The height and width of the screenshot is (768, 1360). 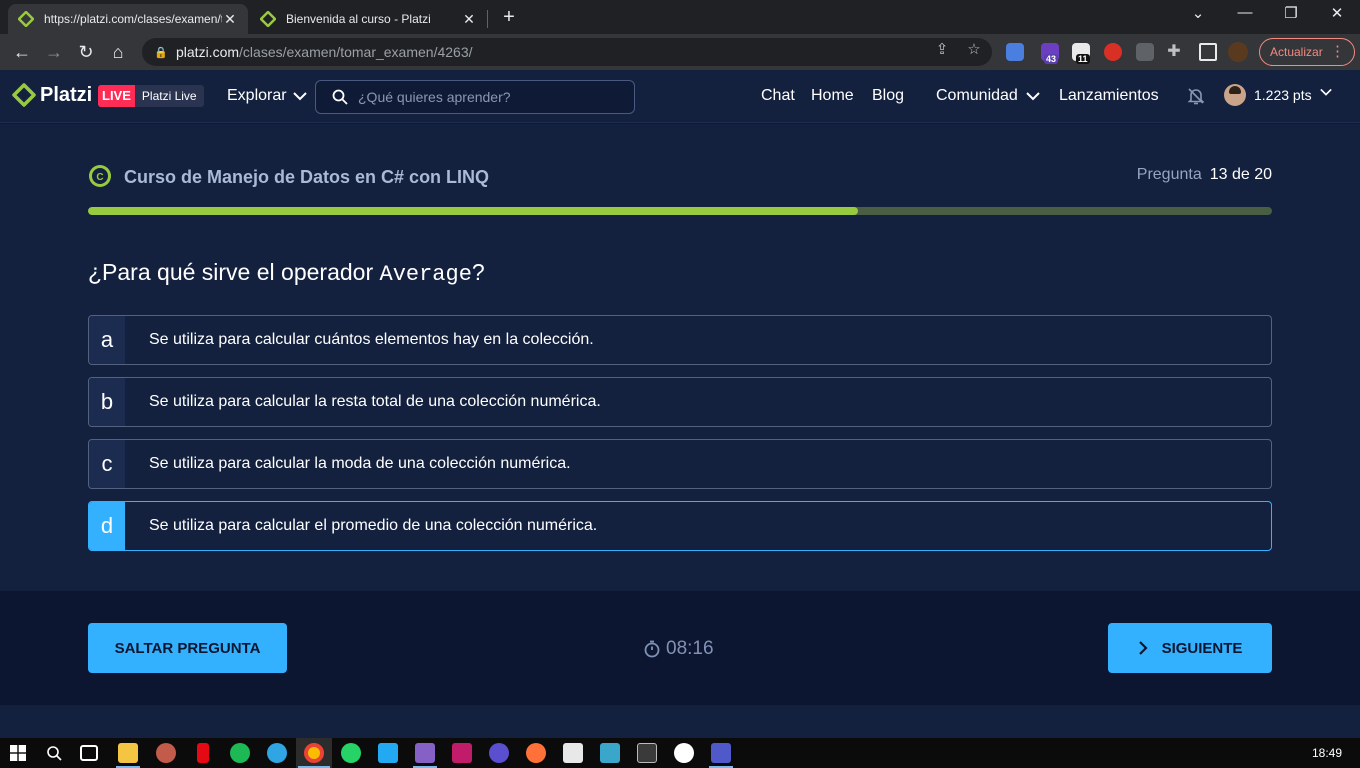 What do you see at coordinates (128, 753) in the screenshot?
I see `file-explorer-icon` at bounding box center [128, 753].